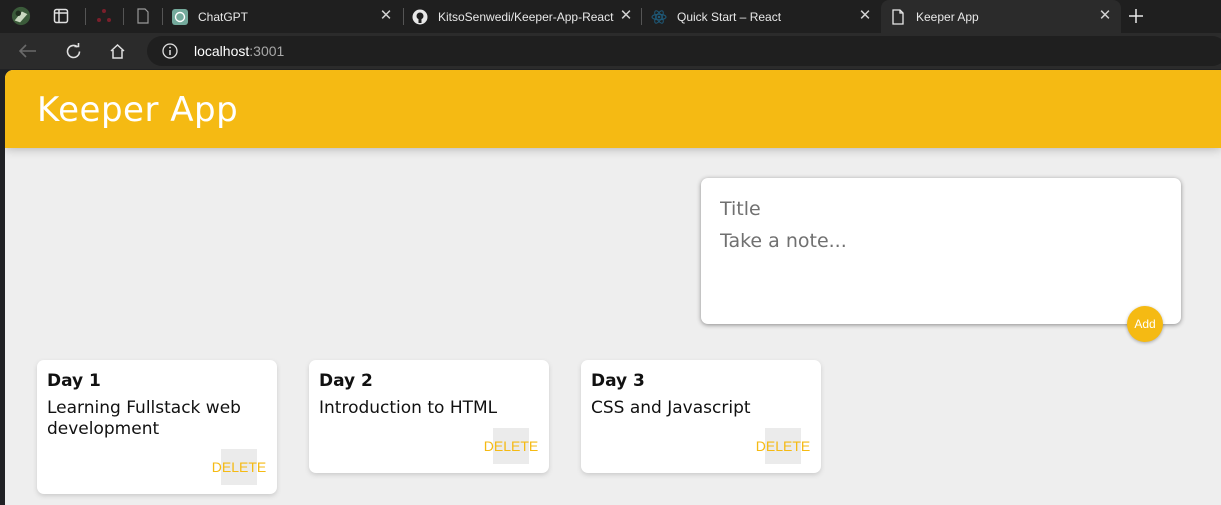 This screenshot has width=1221, height=505. I want to click on note-title: Day 3, so click(618, 381).